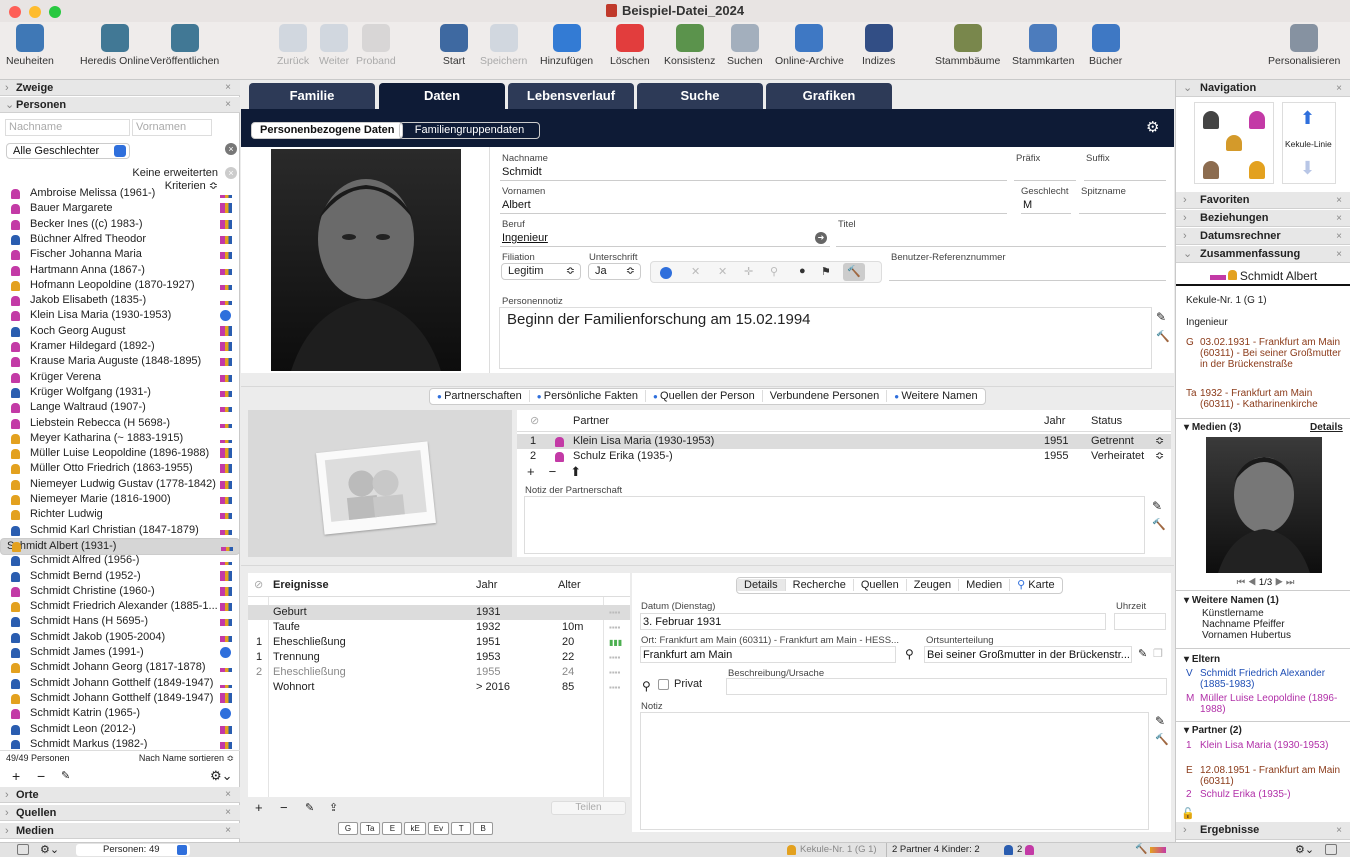 This screenshot has width=1350, height=857. What do you see at coordinates (1263, 254) in the screenshot?
I see `section-zusammenfassung: ⌄ Zusammenfassung ×` at bounding box center [1263, 254].